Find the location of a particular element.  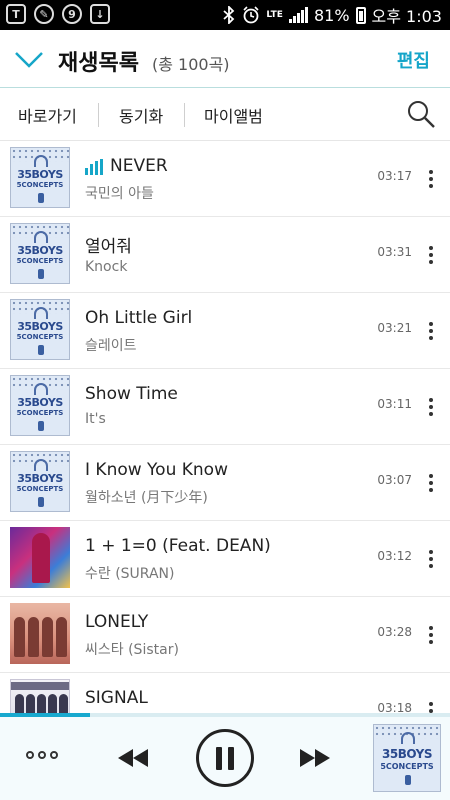

song-row: 35BOYS 5CONCEPTS 열어줘 Knock 03:31 is located at coordinates (225, 255).